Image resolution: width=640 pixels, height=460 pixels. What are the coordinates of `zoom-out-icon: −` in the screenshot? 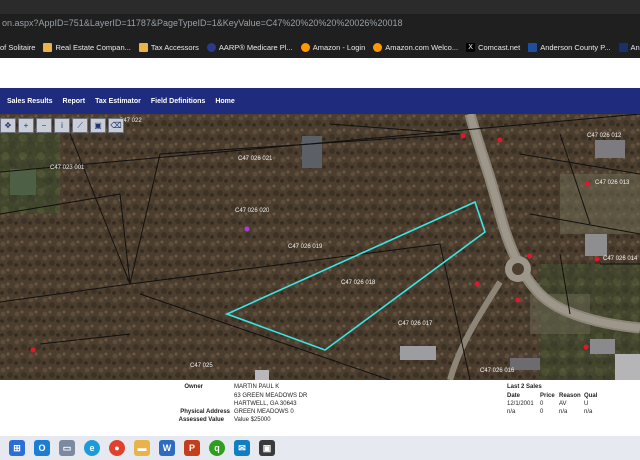 It's located at (44, 125).